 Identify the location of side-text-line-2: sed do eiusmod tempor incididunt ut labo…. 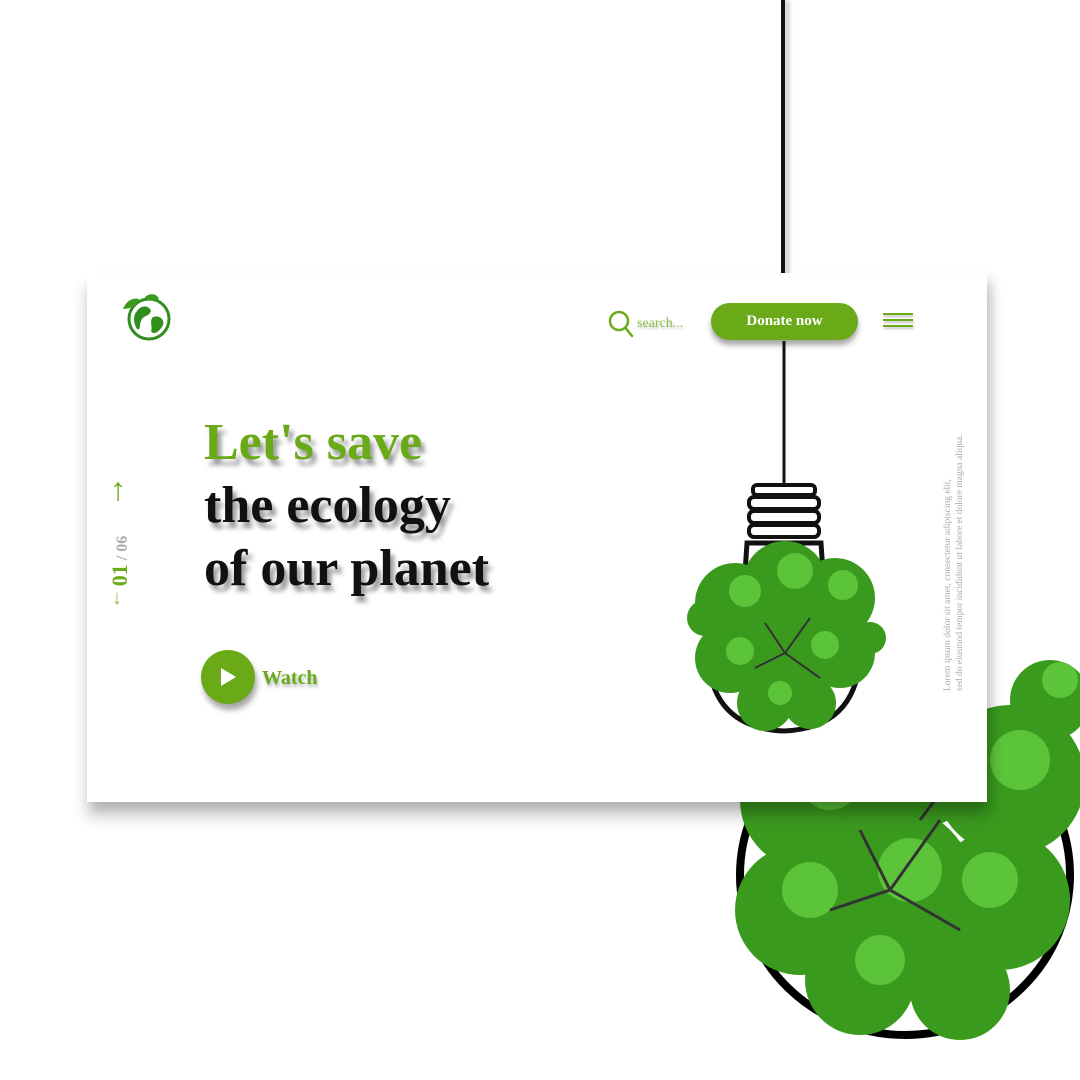
(960, 562).